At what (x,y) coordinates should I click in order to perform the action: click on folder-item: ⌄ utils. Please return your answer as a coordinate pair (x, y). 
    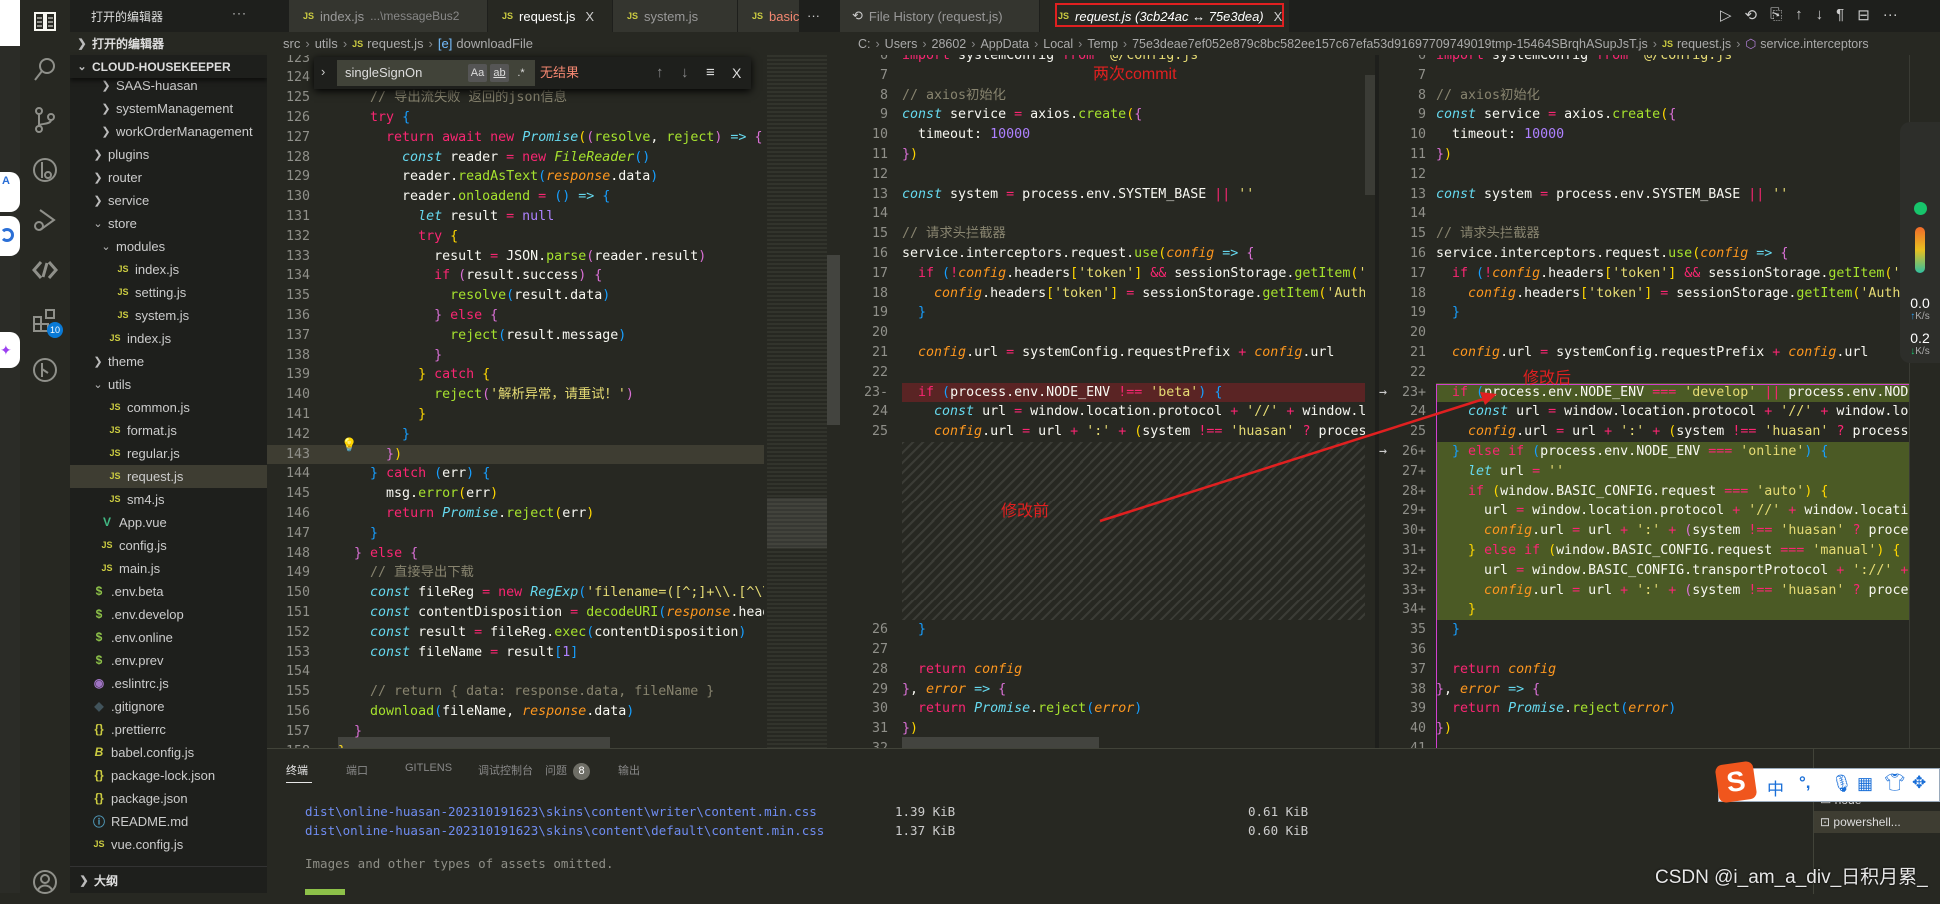
    Looking at the image, I should click on (168, 384).